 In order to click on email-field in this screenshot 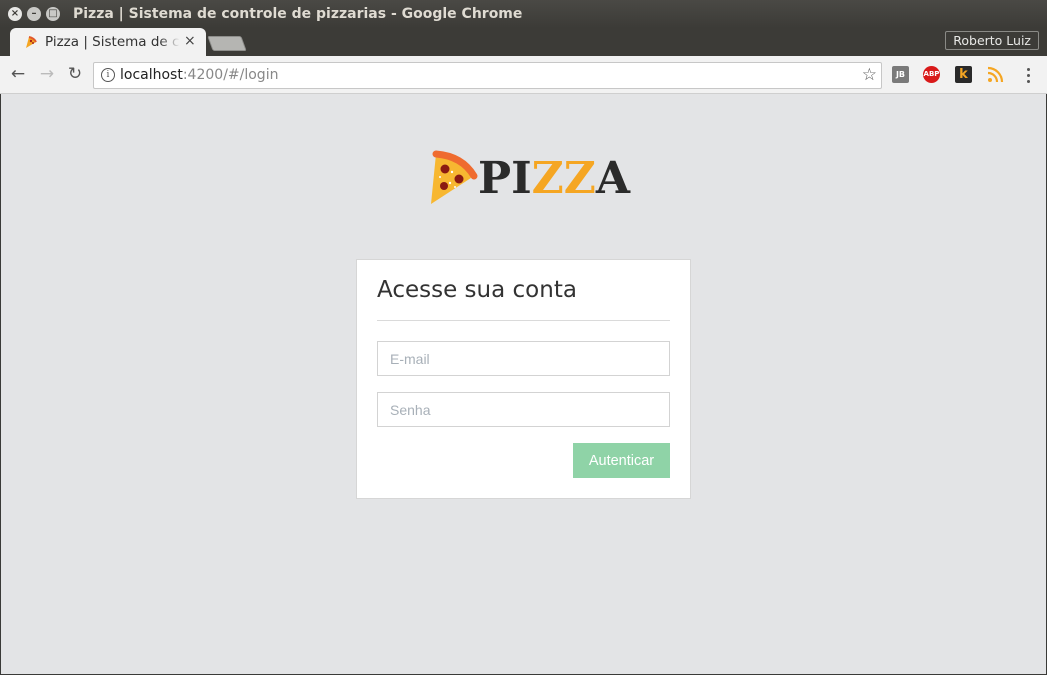, I will do `click(523, 358)`.